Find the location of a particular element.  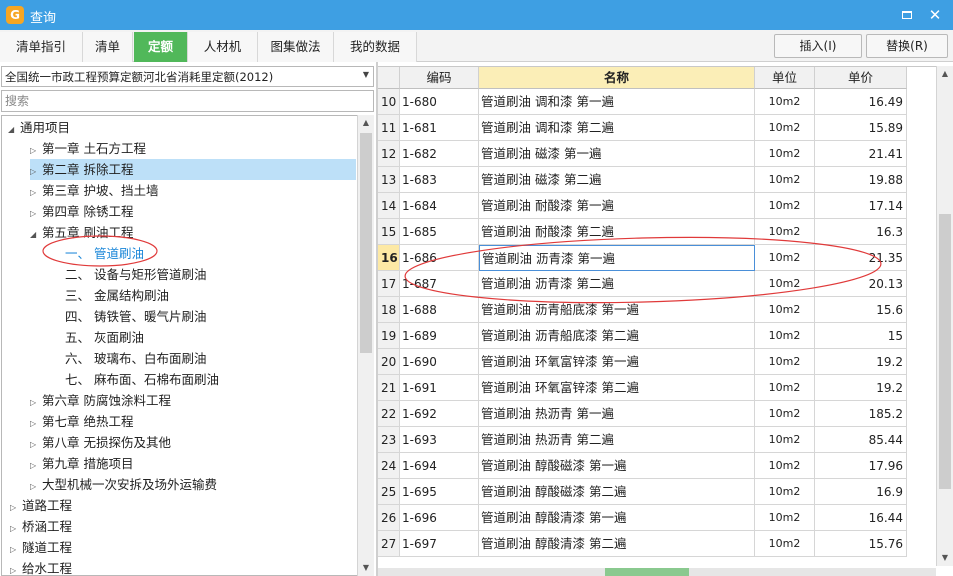

quota-name-cell: 管道刷油 沥青船底漆 第一遍 is located at coordinates (617, 310).